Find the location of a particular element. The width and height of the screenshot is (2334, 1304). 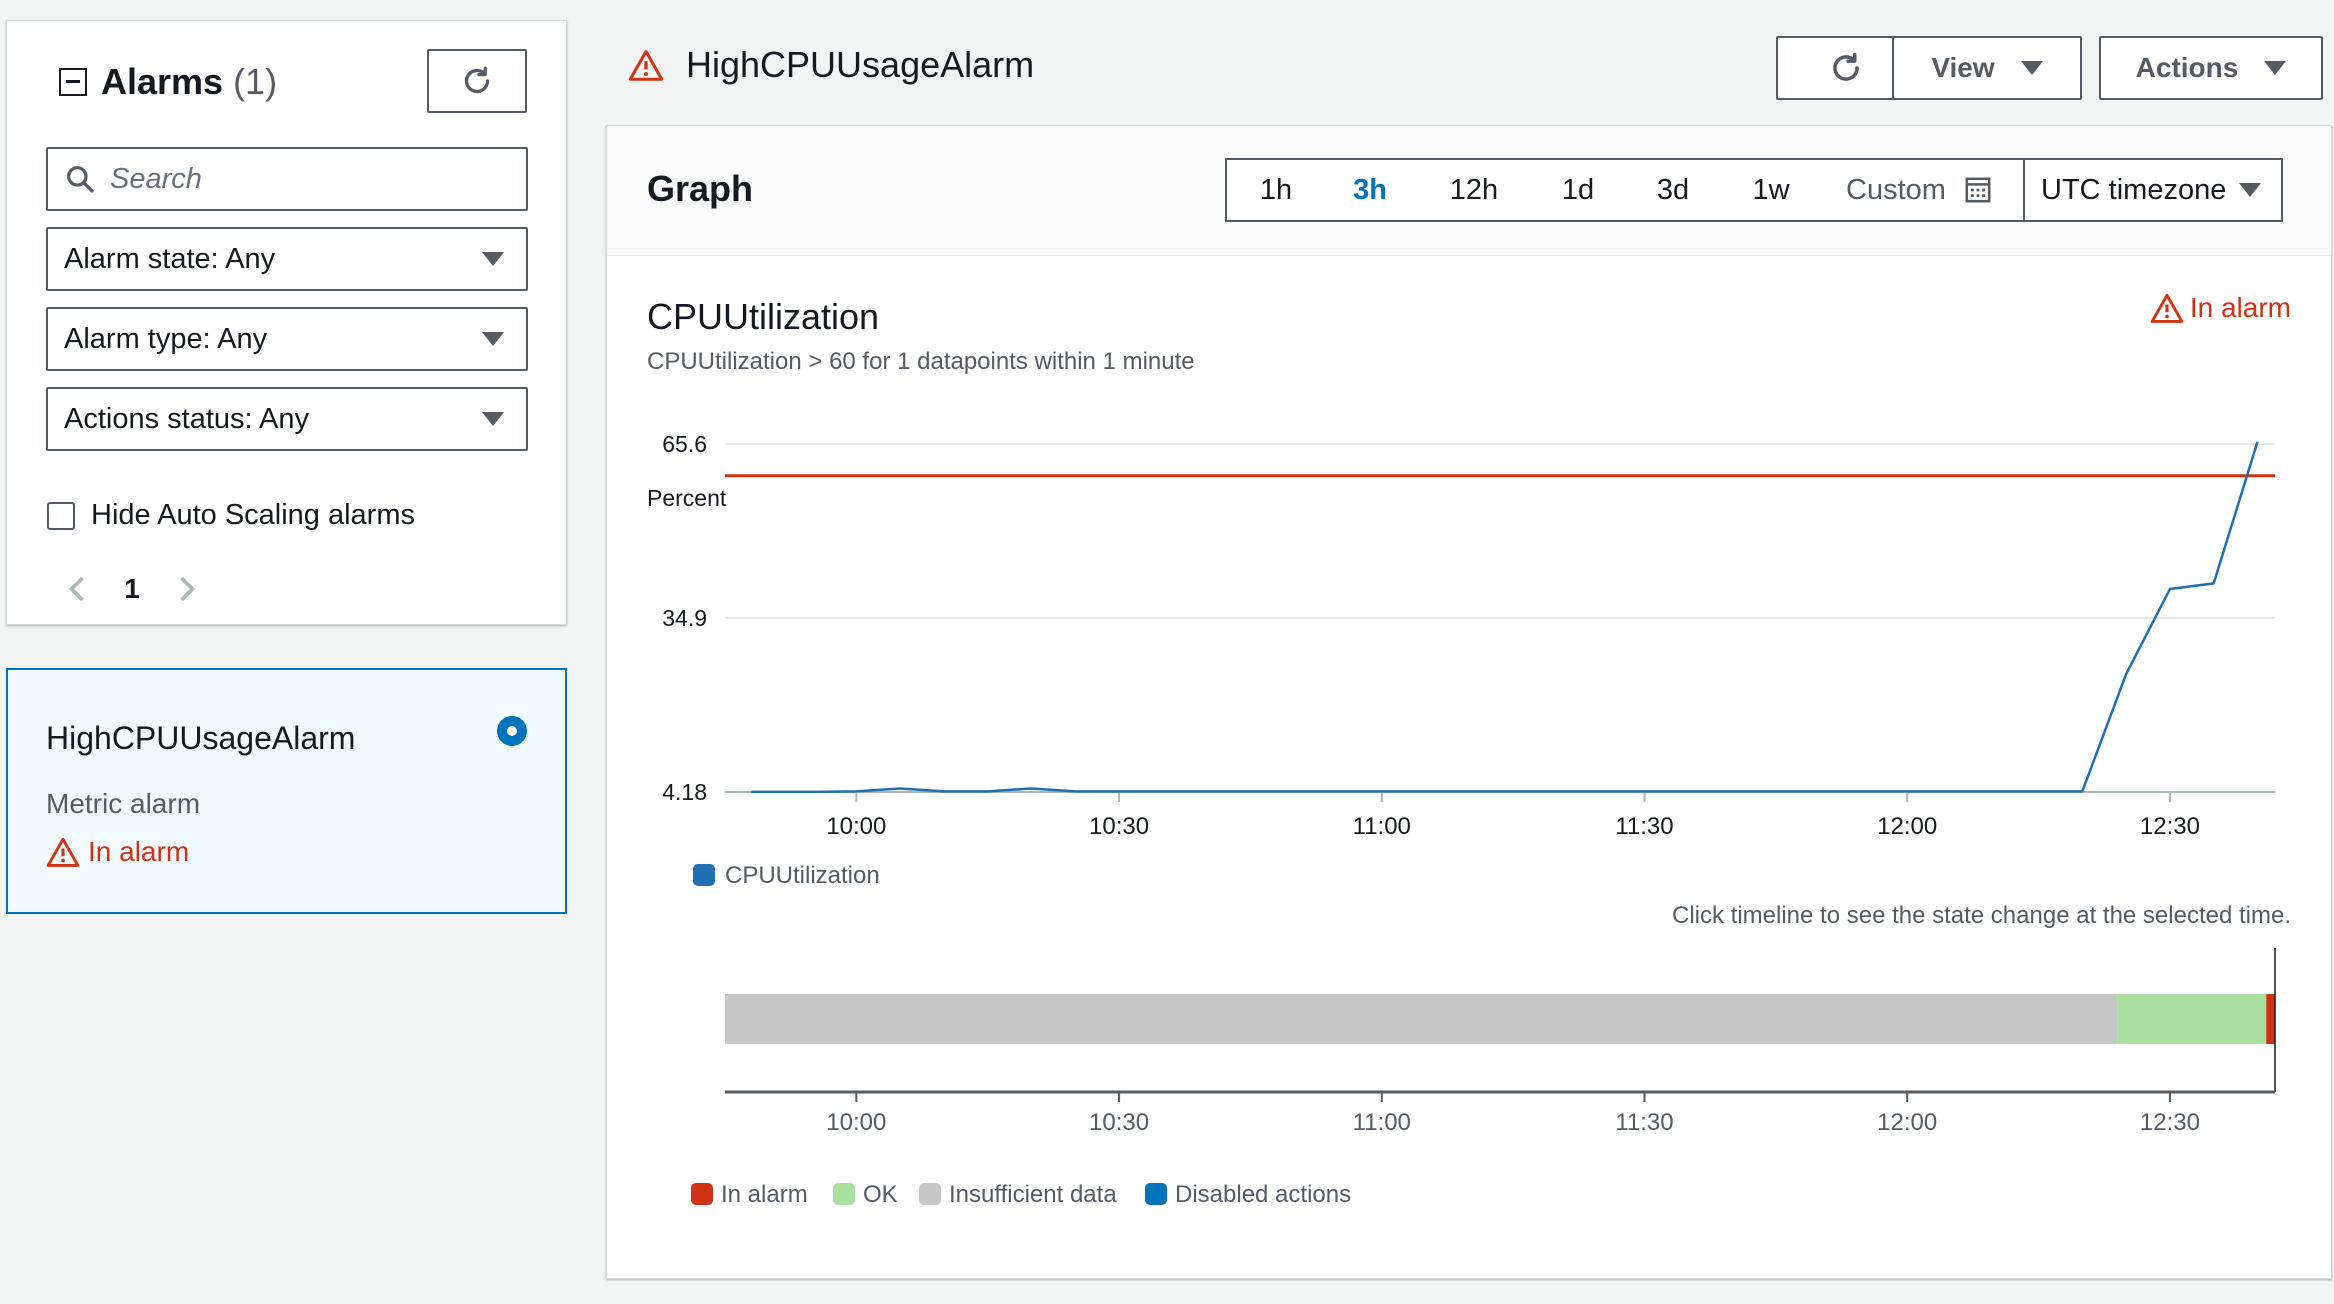

actions-label: Actions is located at coordinates (2187, 67).